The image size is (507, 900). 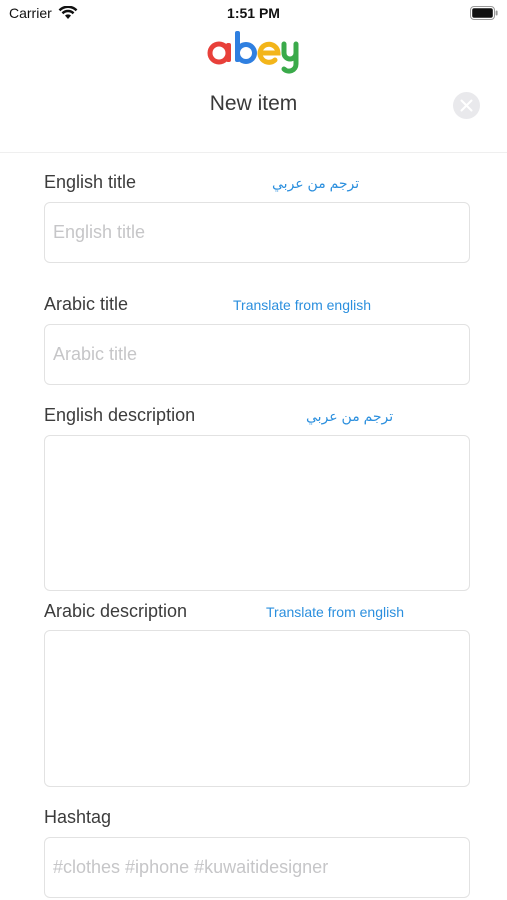 I want to click on translate-from-arabic-link: ترجم من عربي, so click(x=315, y=183).